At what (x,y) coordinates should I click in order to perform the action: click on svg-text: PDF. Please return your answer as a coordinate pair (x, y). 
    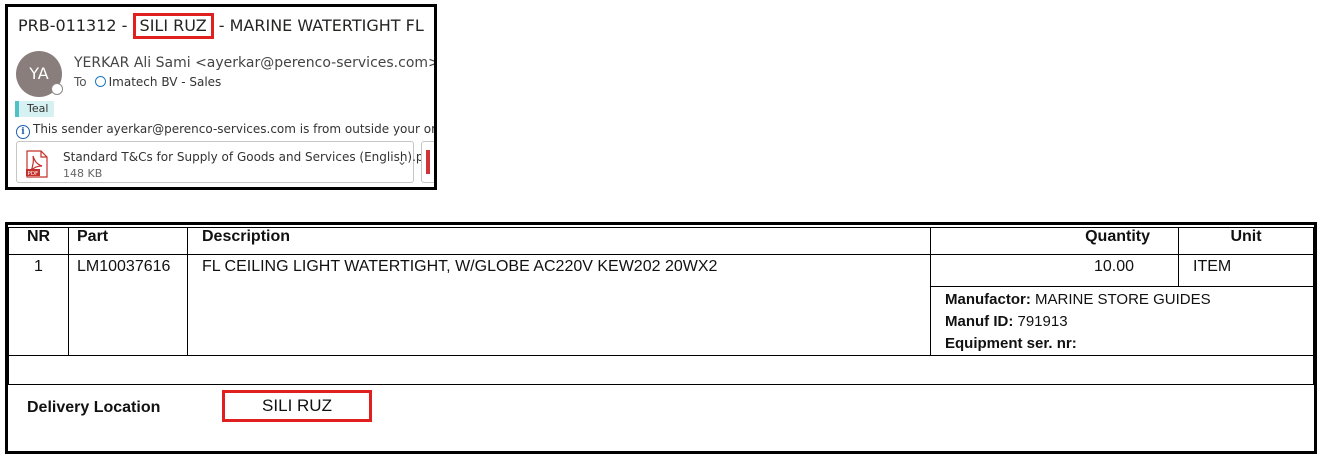
    Looking at the image, I should click on (33, 174).